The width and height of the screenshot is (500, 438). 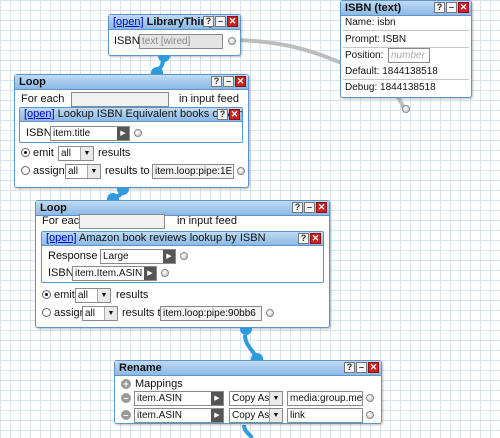 What do you see at coordinates (83, 171) in the screenshot?
I see `loop1-assign-select: all` at bounding box center [83, 171].